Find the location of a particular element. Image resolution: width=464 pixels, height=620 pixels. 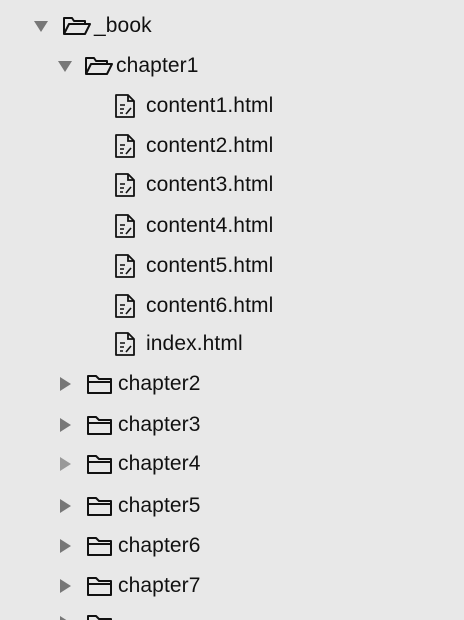

tree-item-chapter6: chapter6 is located at coordinates (232, 546).